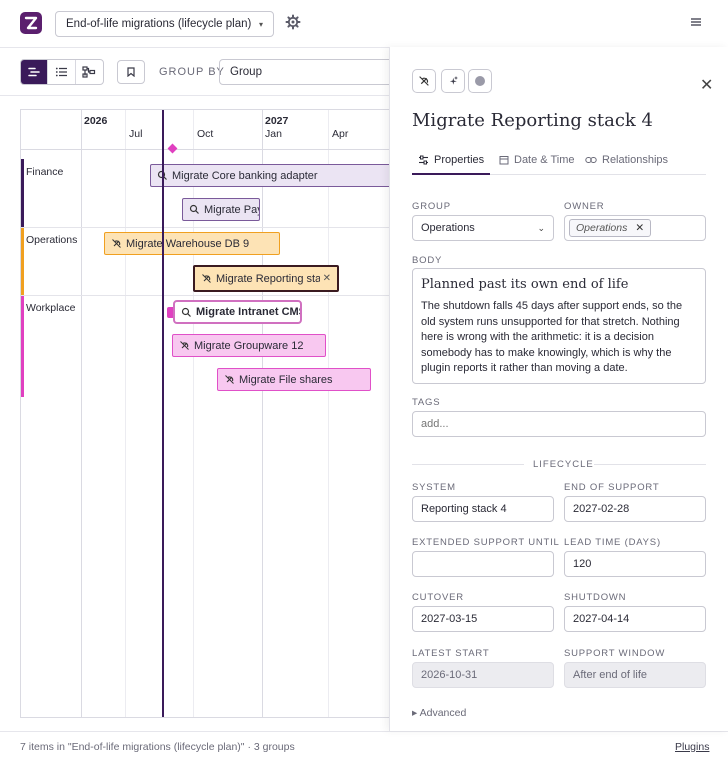  What do you see at coordinates (453, 81) in the screenshot?
I see `sparkle-button` at bounding box center [453, 81].